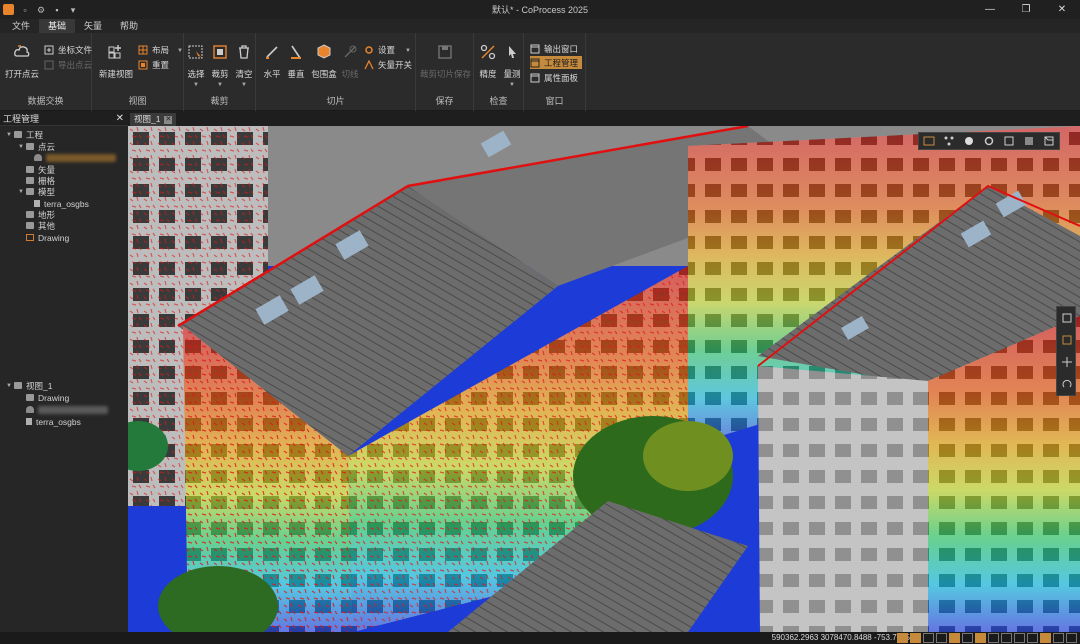 This screenshot has width=1080, height=644. Describe the element at coordinates (1029, 141) in the screenshot. I see `panel-icon` at that location.